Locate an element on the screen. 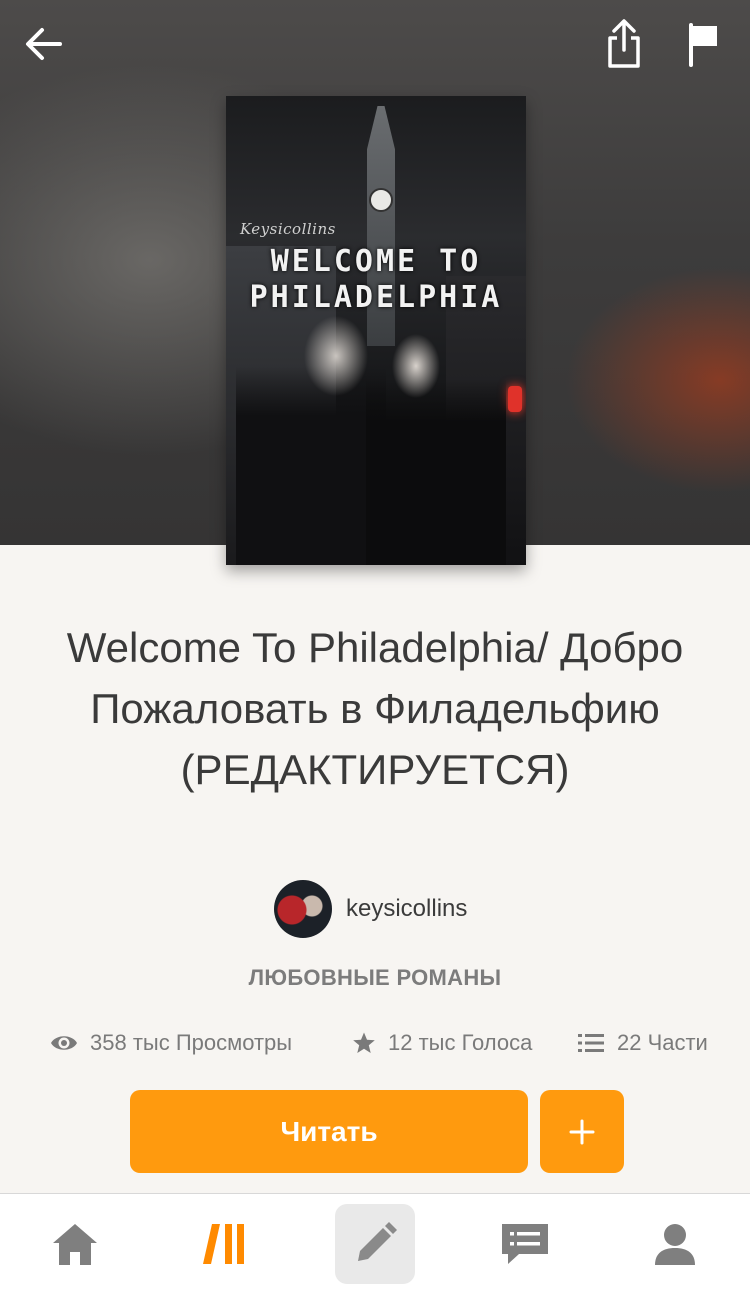  tab-home is located at coordinates (75, 1244).